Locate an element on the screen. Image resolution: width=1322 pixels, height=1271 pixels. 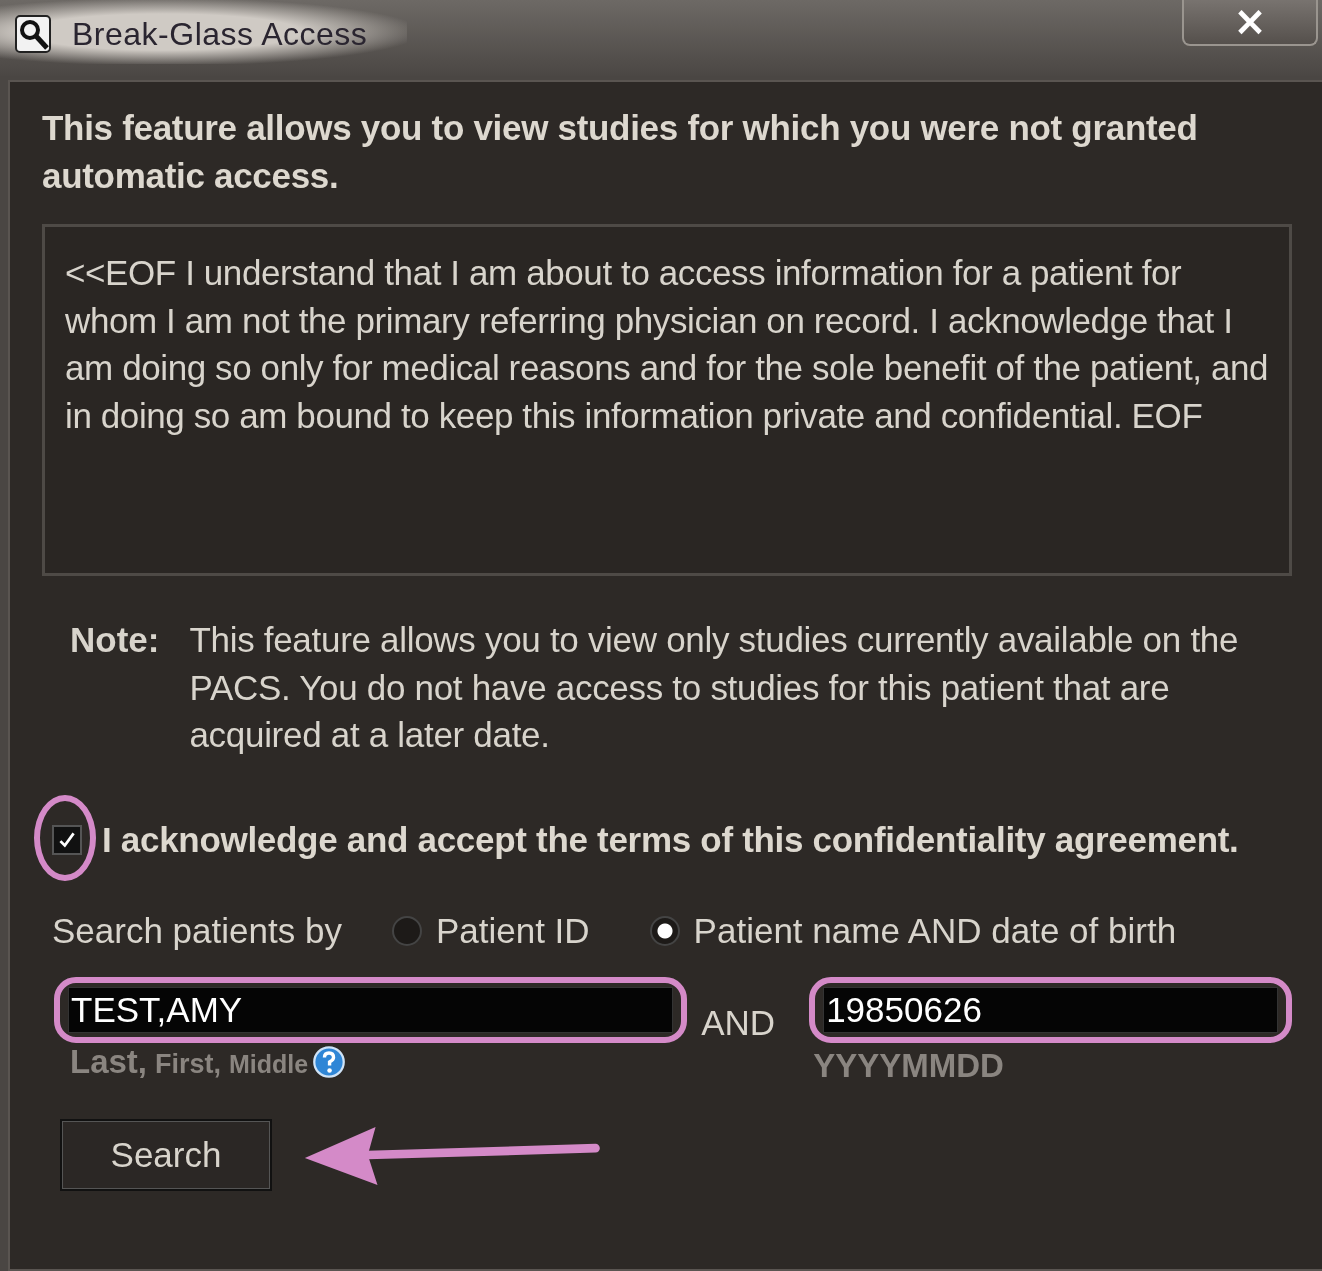
acknowledge-label: I acknowledge and accept the terms of this confidentiality agreement. is located at coordinates (670, 839).